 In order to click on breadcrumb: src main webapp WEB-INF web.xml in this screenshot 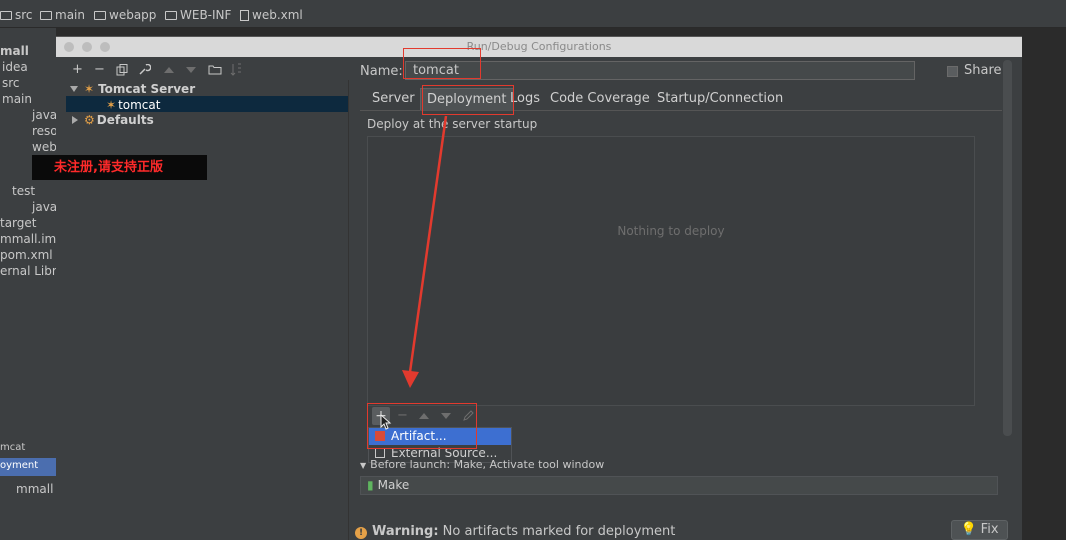, I will do `click(533, 14)`.